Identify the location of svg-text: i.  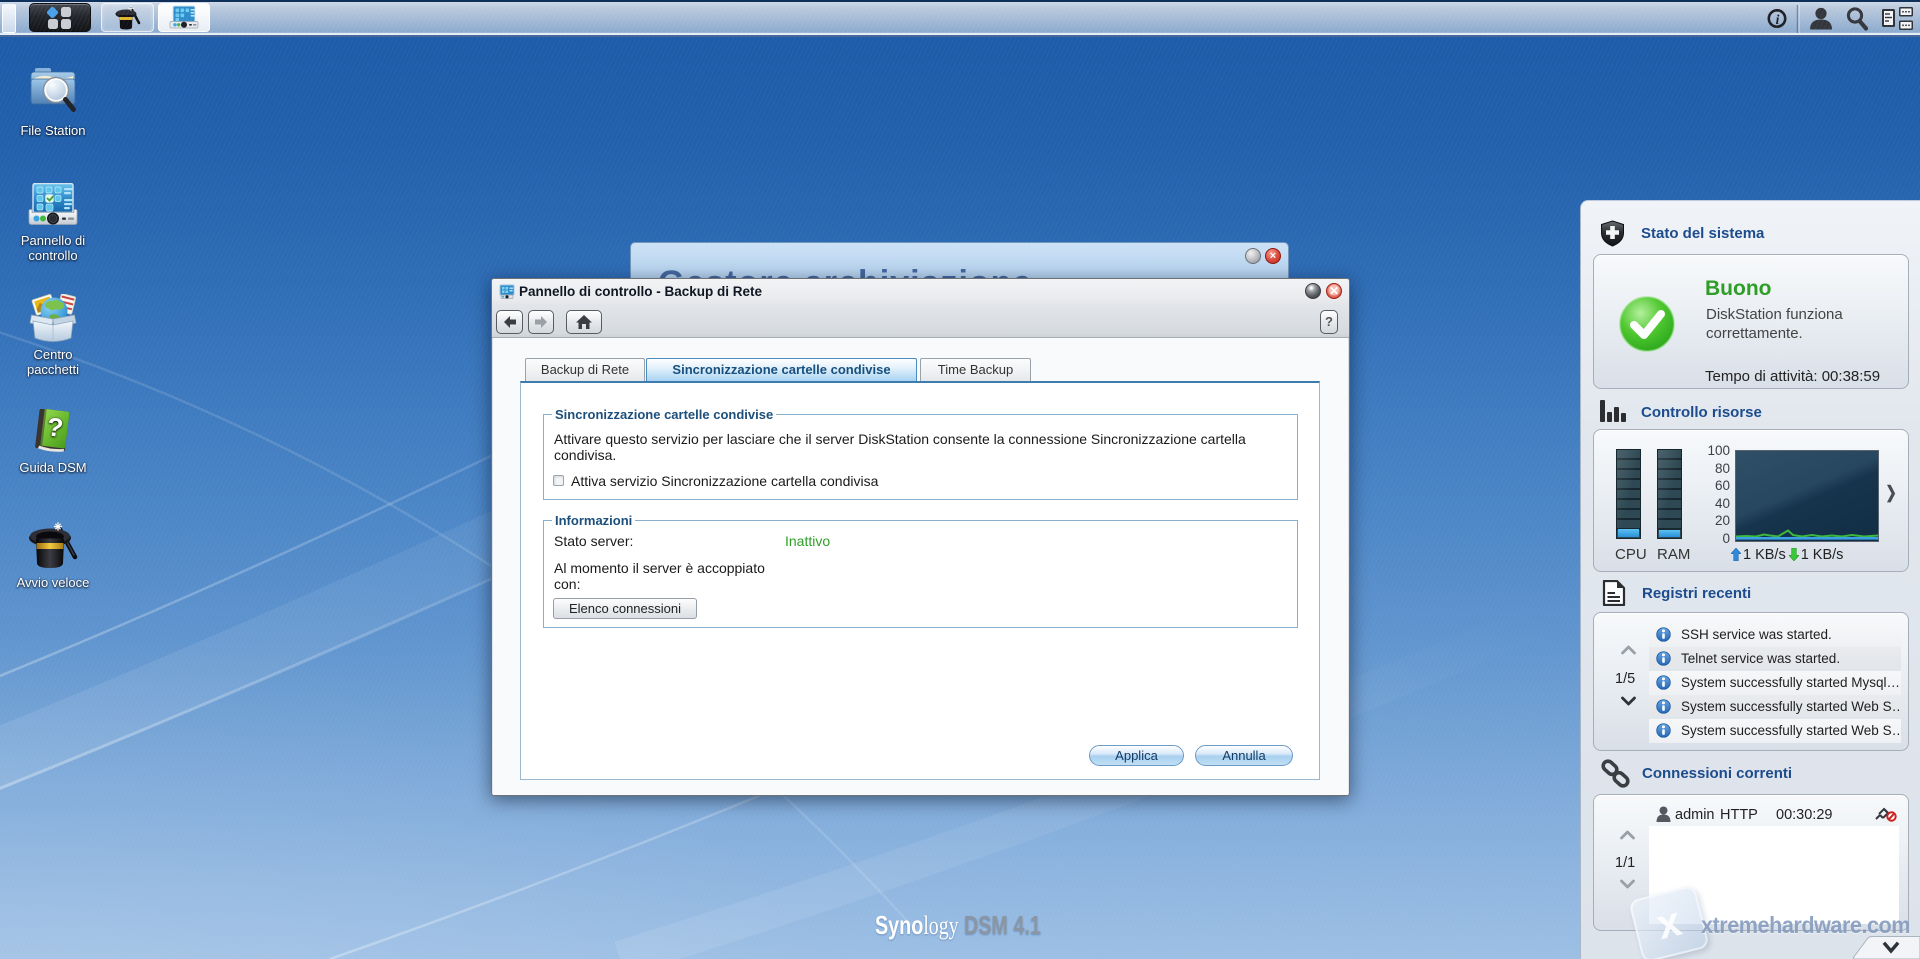
(1778, 19).